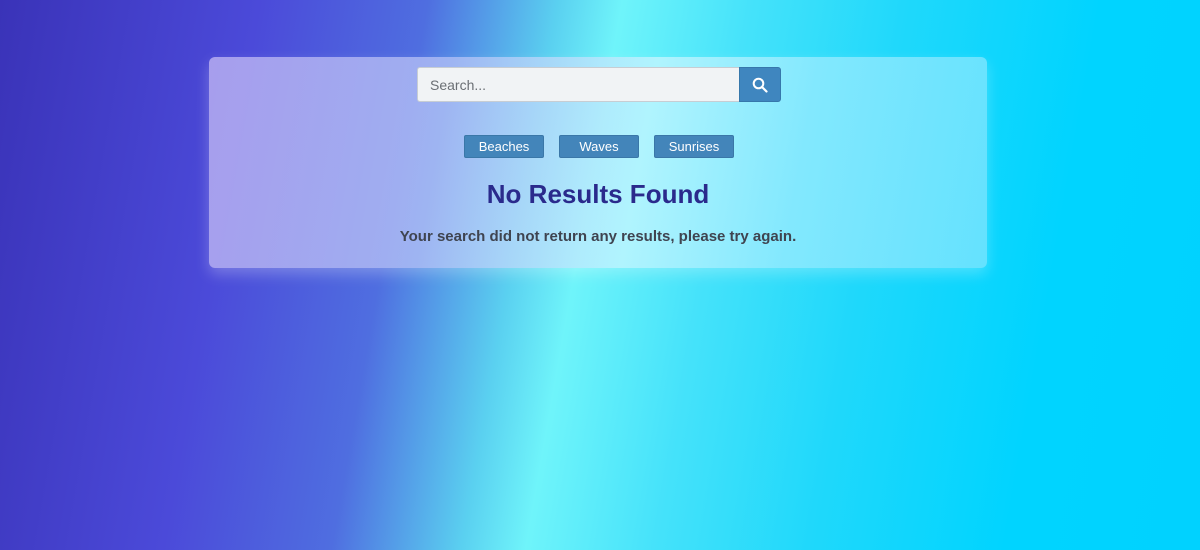 Image resolution: width=1200 pixels, height=550 pixels. I want to click on search-bar, so click(599, 84).